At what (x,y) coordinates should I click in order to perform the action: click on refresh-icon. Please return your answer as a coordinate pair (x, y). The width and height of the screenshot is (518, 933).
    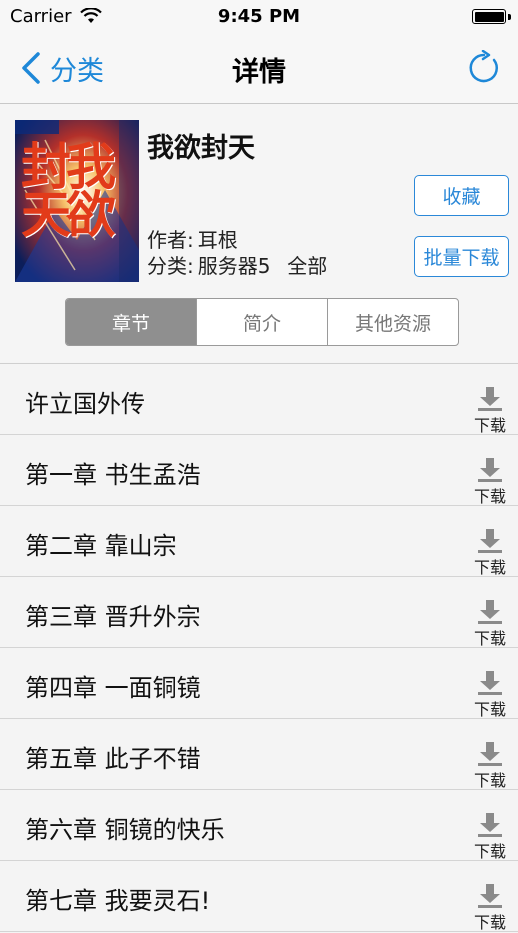
    Looking at the image, I should click on (484, 68).